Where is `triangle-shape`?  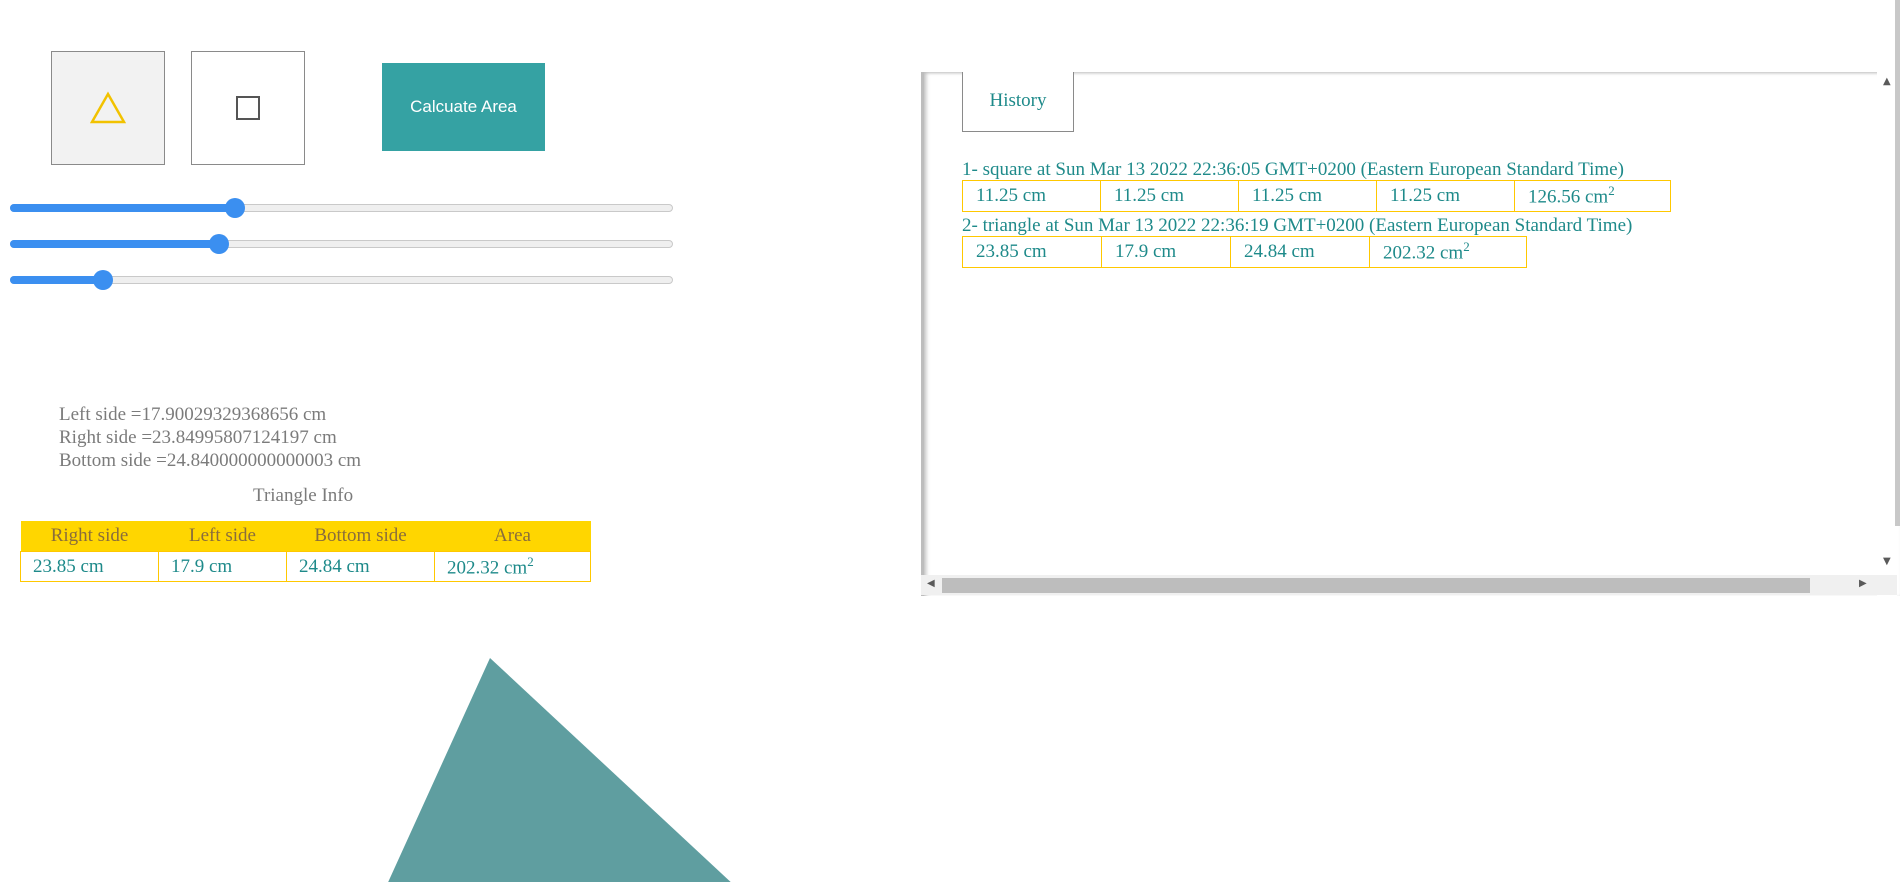 triangle-shape is located at coordinates (559, 770).